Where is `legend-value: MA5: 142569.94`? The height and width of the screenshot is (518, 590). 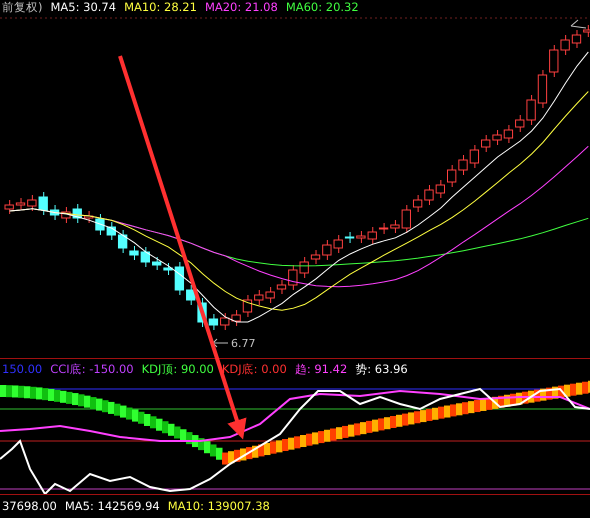 legend-value: MA5: 142569.94 is located at coordinates (112, 506).